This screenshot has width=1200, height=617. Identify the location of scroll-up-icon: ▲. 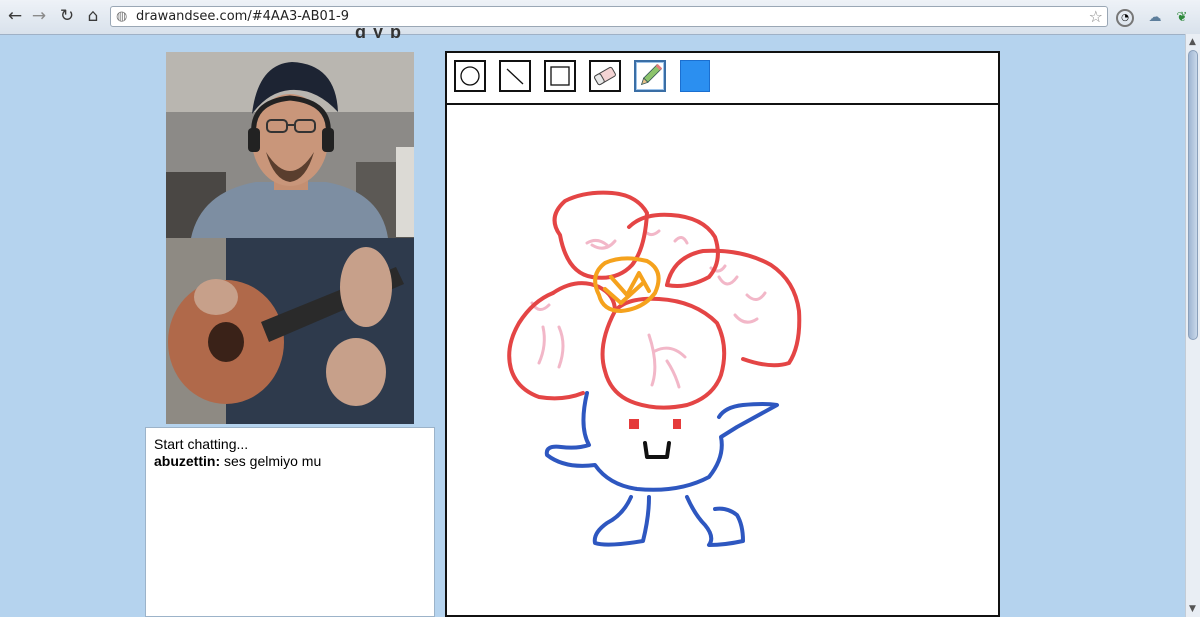
(1192, 42).